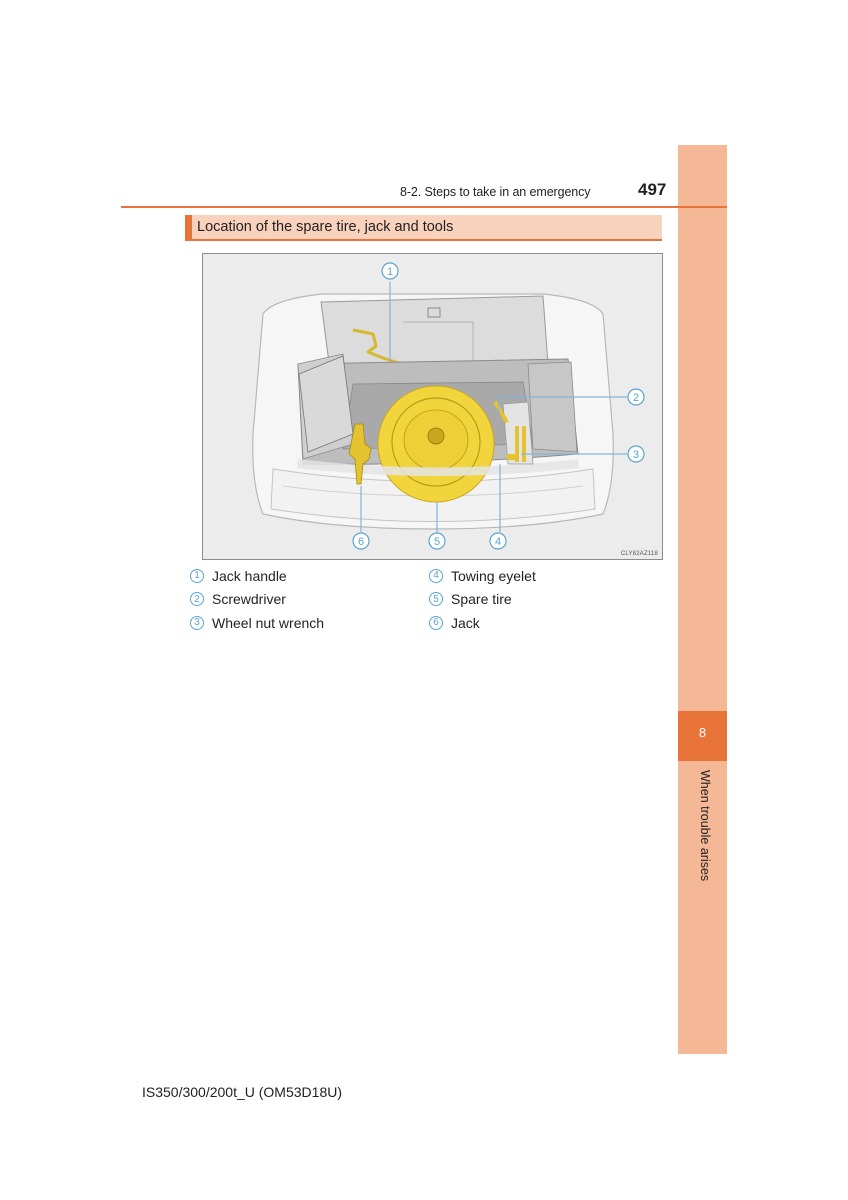 The image size is (848, 1200). What do you see at coordinates (242, 1092) in the screenshot?
I see `footer-model-code: IS350/300/200t_U (OM53D18U)` at bounding box center [242, 1092].